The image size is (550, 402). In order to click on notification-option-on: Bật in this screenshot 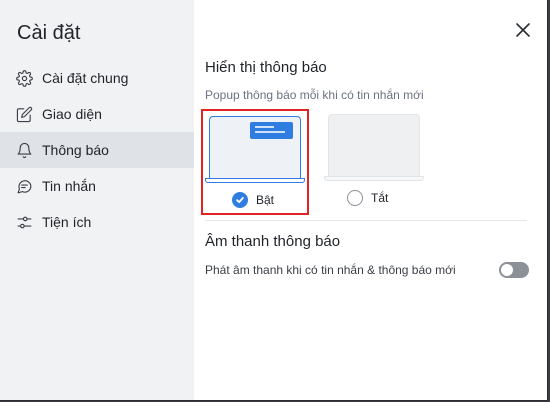, I will do `click(255, 162)`.